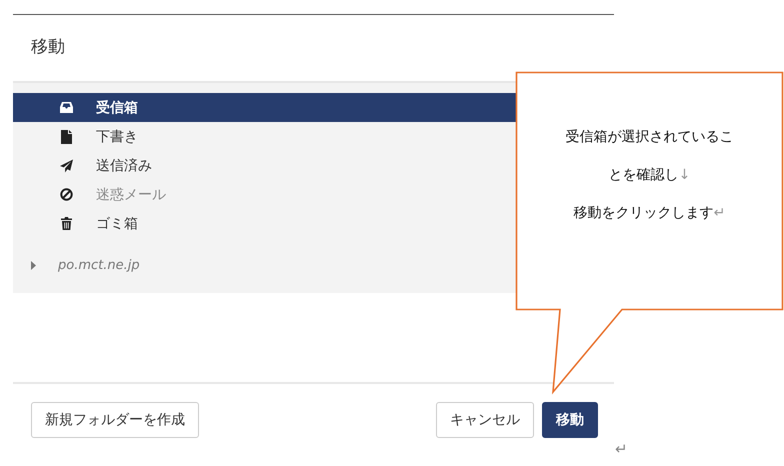 Image resolution: width=784 pixels, height=466 pixels. What do you see at coordinates (66, 223) in the screenshot?
I see `trash-icon` at bounding box center [66, 223].